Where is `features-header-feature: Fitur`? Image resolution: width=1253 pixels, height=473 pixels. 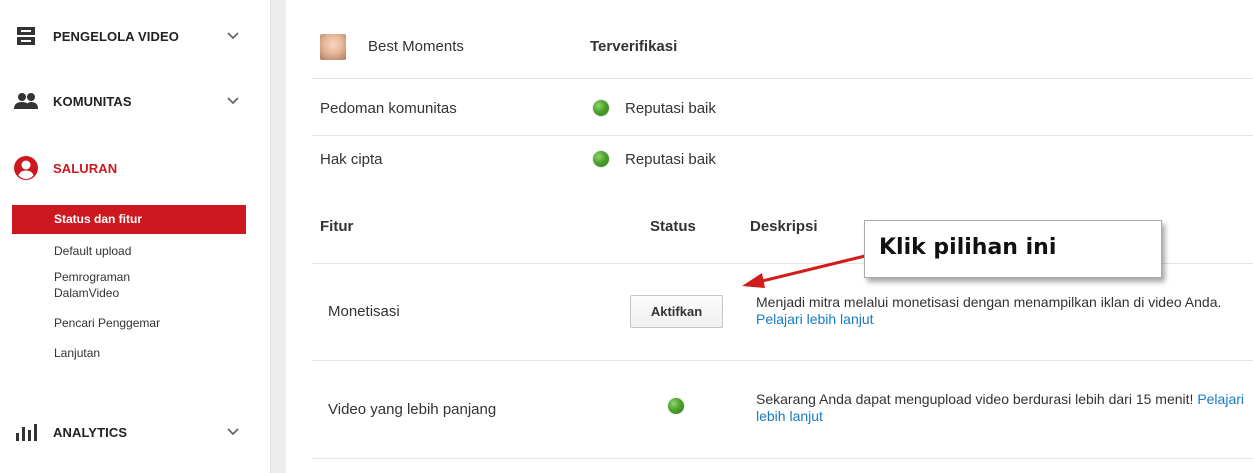
features-header-feature: Fitur is located at coordinates (337, 226).